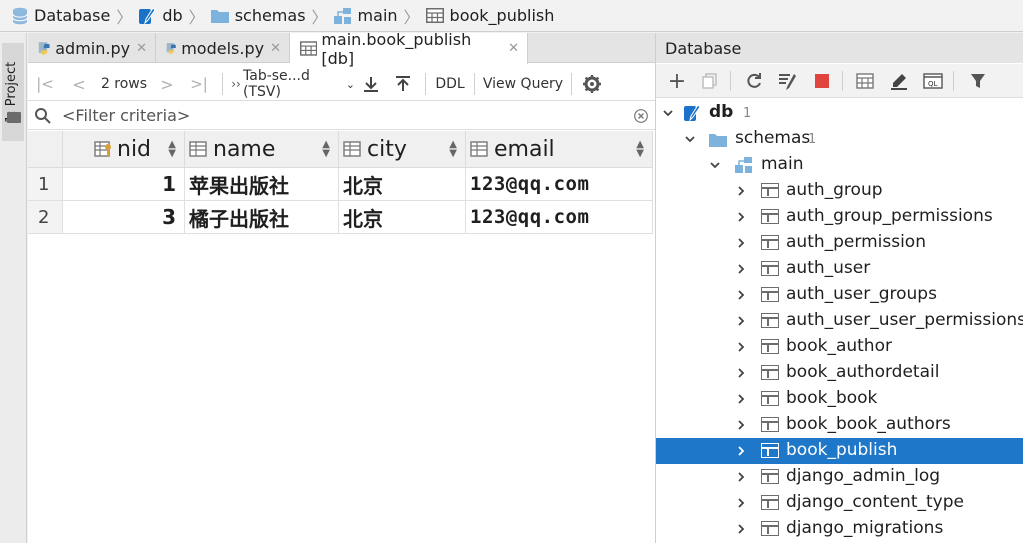 This screenshot has height=543, width=1023. Describe the element at coordinates (124, 217) in the screenshot. I see `cell-nid: 3` at that location.